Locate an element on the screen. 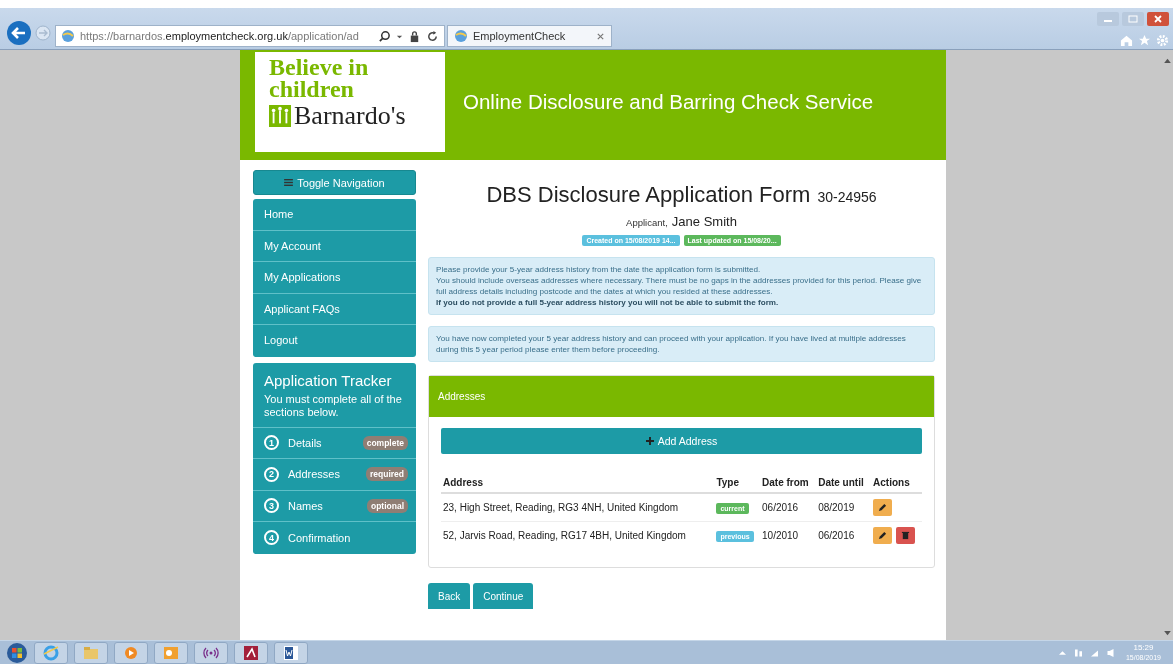  trash-icon is located at coordinates (906, 535).